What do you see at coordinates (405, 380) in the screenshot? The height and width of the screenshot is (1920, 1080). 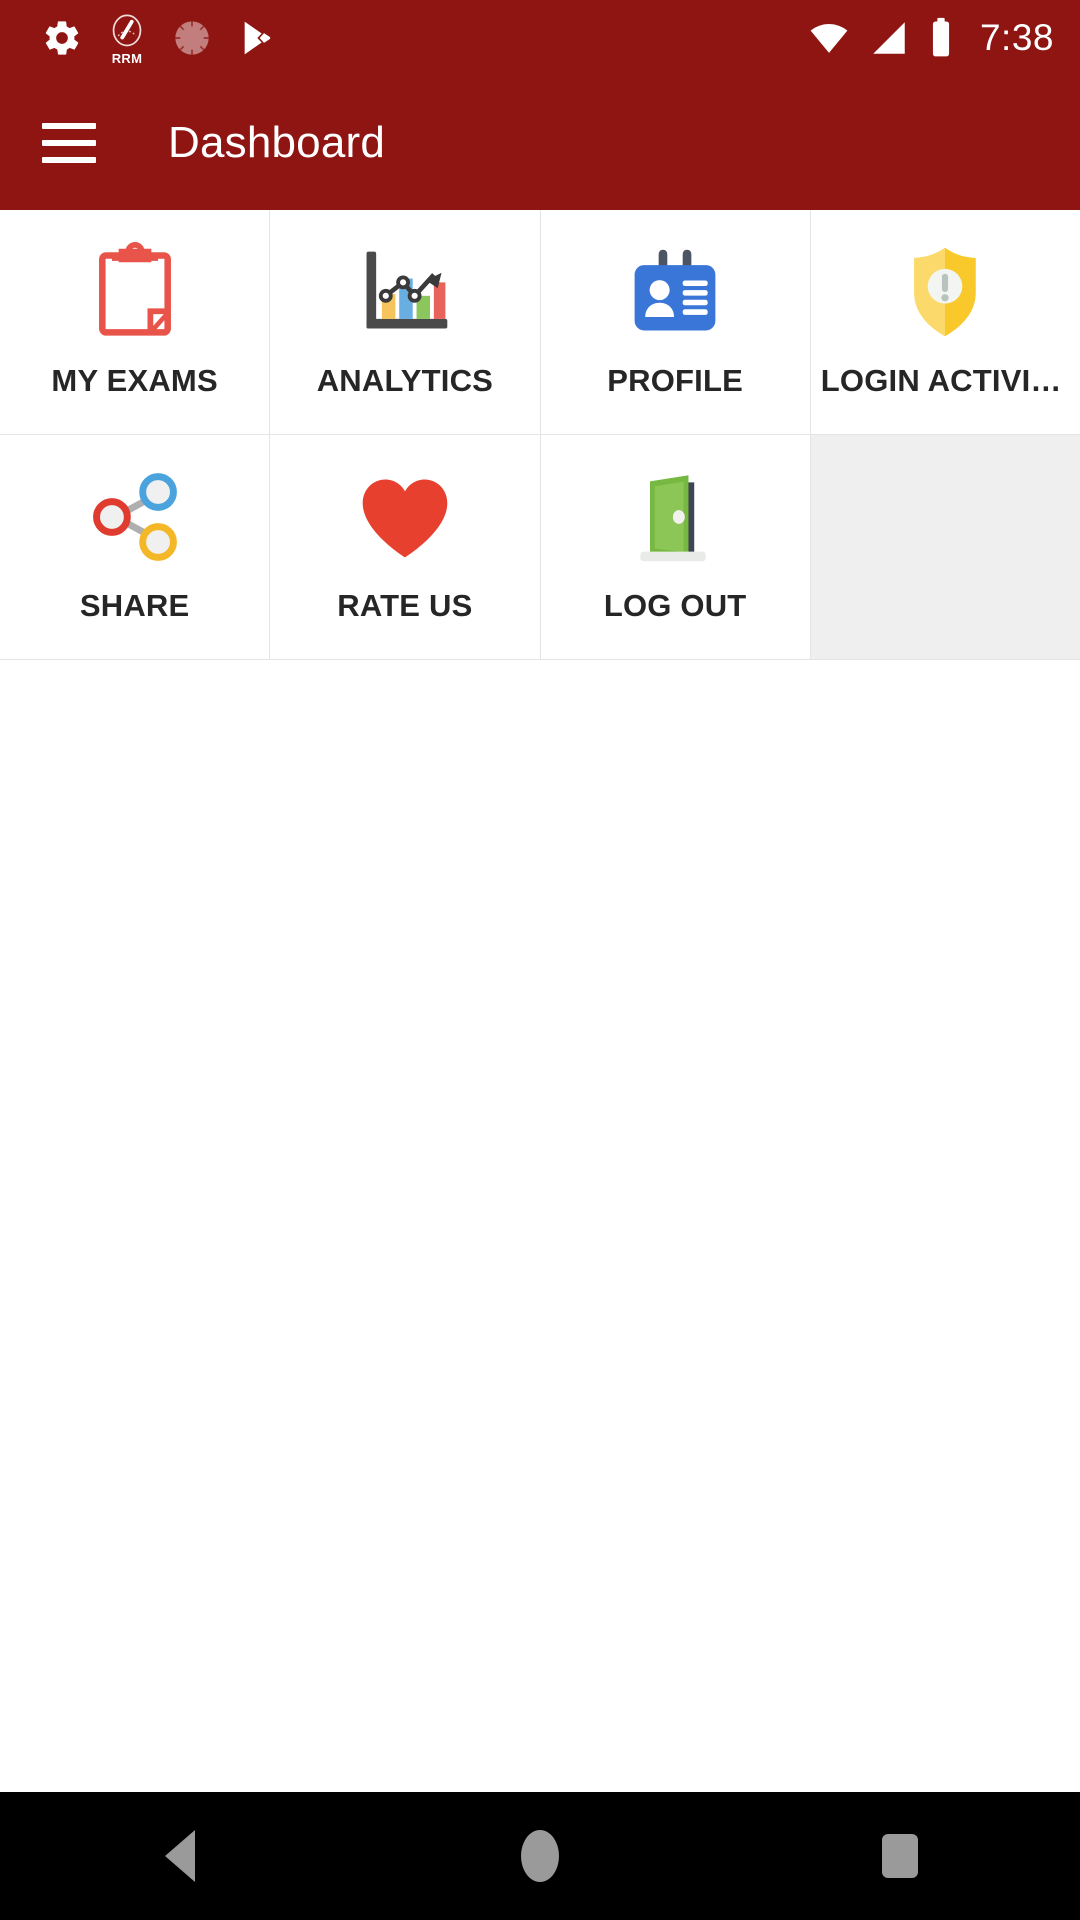 I see `grid-item-label: ANALYTICS` at bounding box center [405, 380].